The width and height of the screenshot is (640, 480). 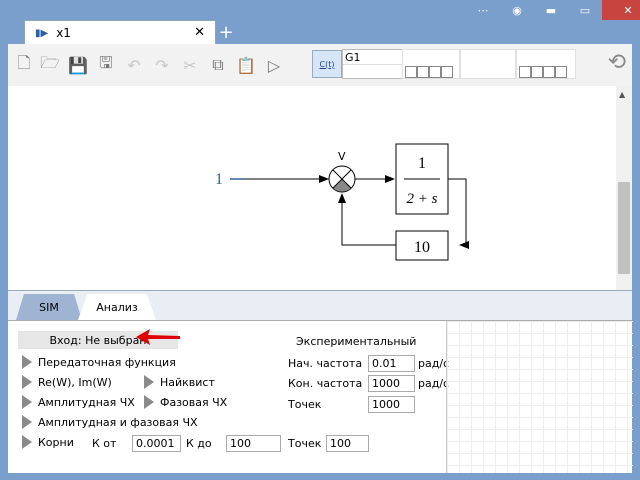 I want to click on end-freq-label: Кон. частота, so click(x=325, y=383).